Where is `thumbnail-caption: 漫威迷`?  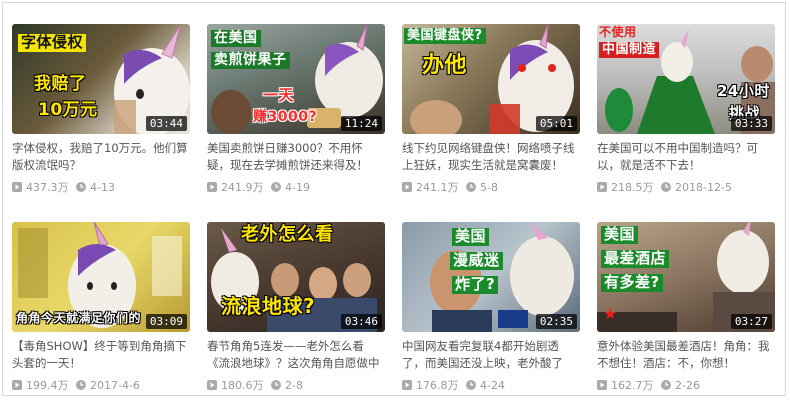
thumbnail-caption: 漫威迷 is located at coordinates (476, 261).